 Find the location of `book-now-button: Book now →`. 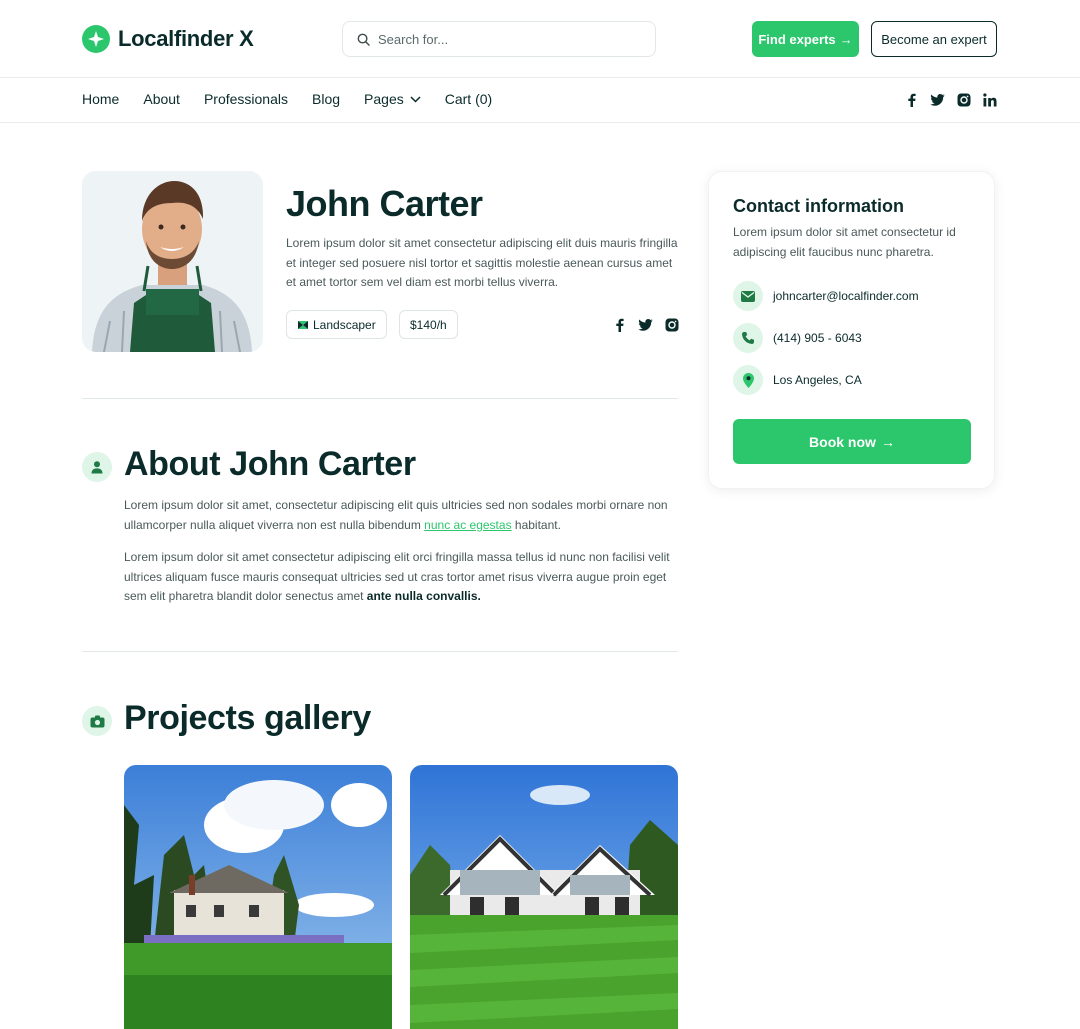

book-now-button: Book now → is located at coordinates (852, 441).